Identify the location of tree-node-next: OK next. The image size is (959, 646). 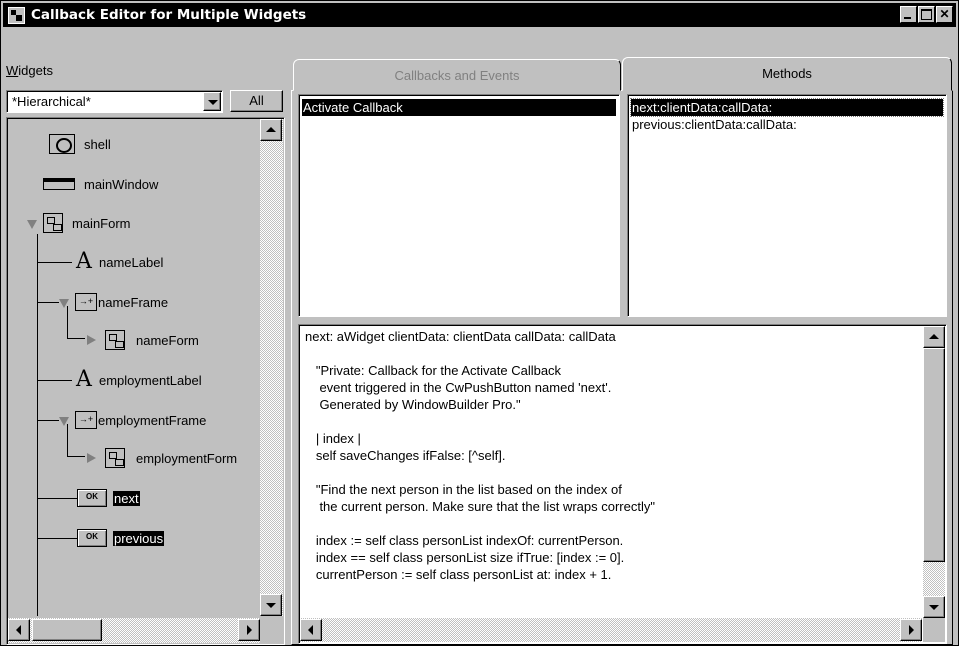
(108, 498).